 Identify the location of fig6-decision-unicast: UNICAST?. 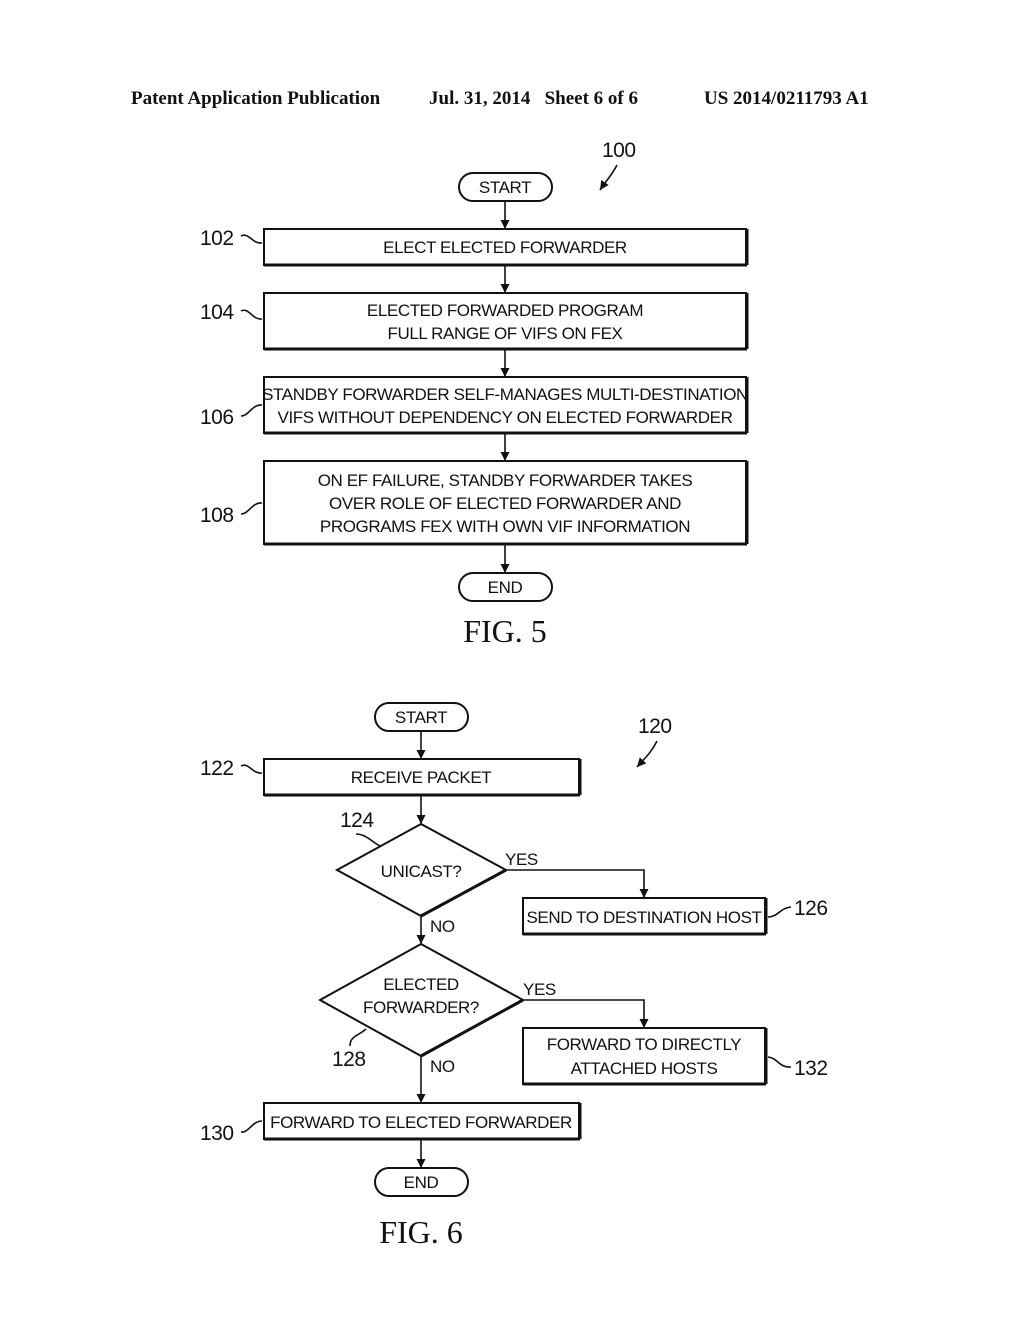
(421, 870).